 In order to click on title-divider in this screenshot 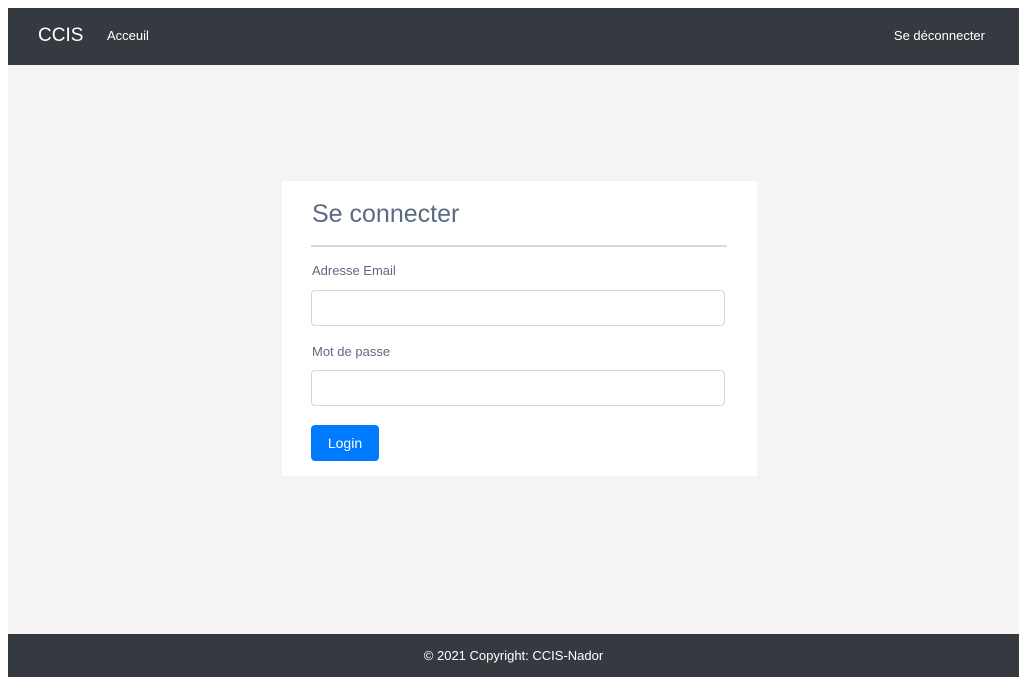, I will do `click(519, 246)`.